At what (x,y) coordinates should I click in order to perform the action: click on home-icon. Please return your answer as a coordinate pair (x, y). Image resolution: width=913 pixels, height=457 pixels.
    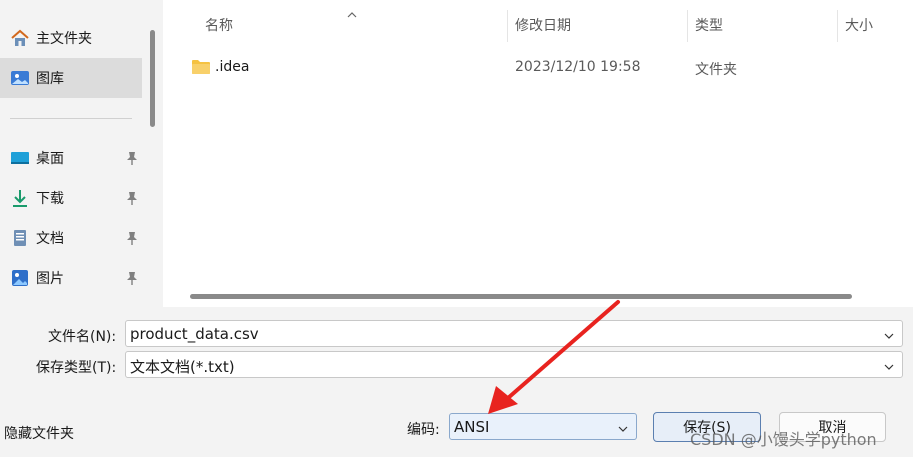
    Looking at the image, I should click on (20, 38).